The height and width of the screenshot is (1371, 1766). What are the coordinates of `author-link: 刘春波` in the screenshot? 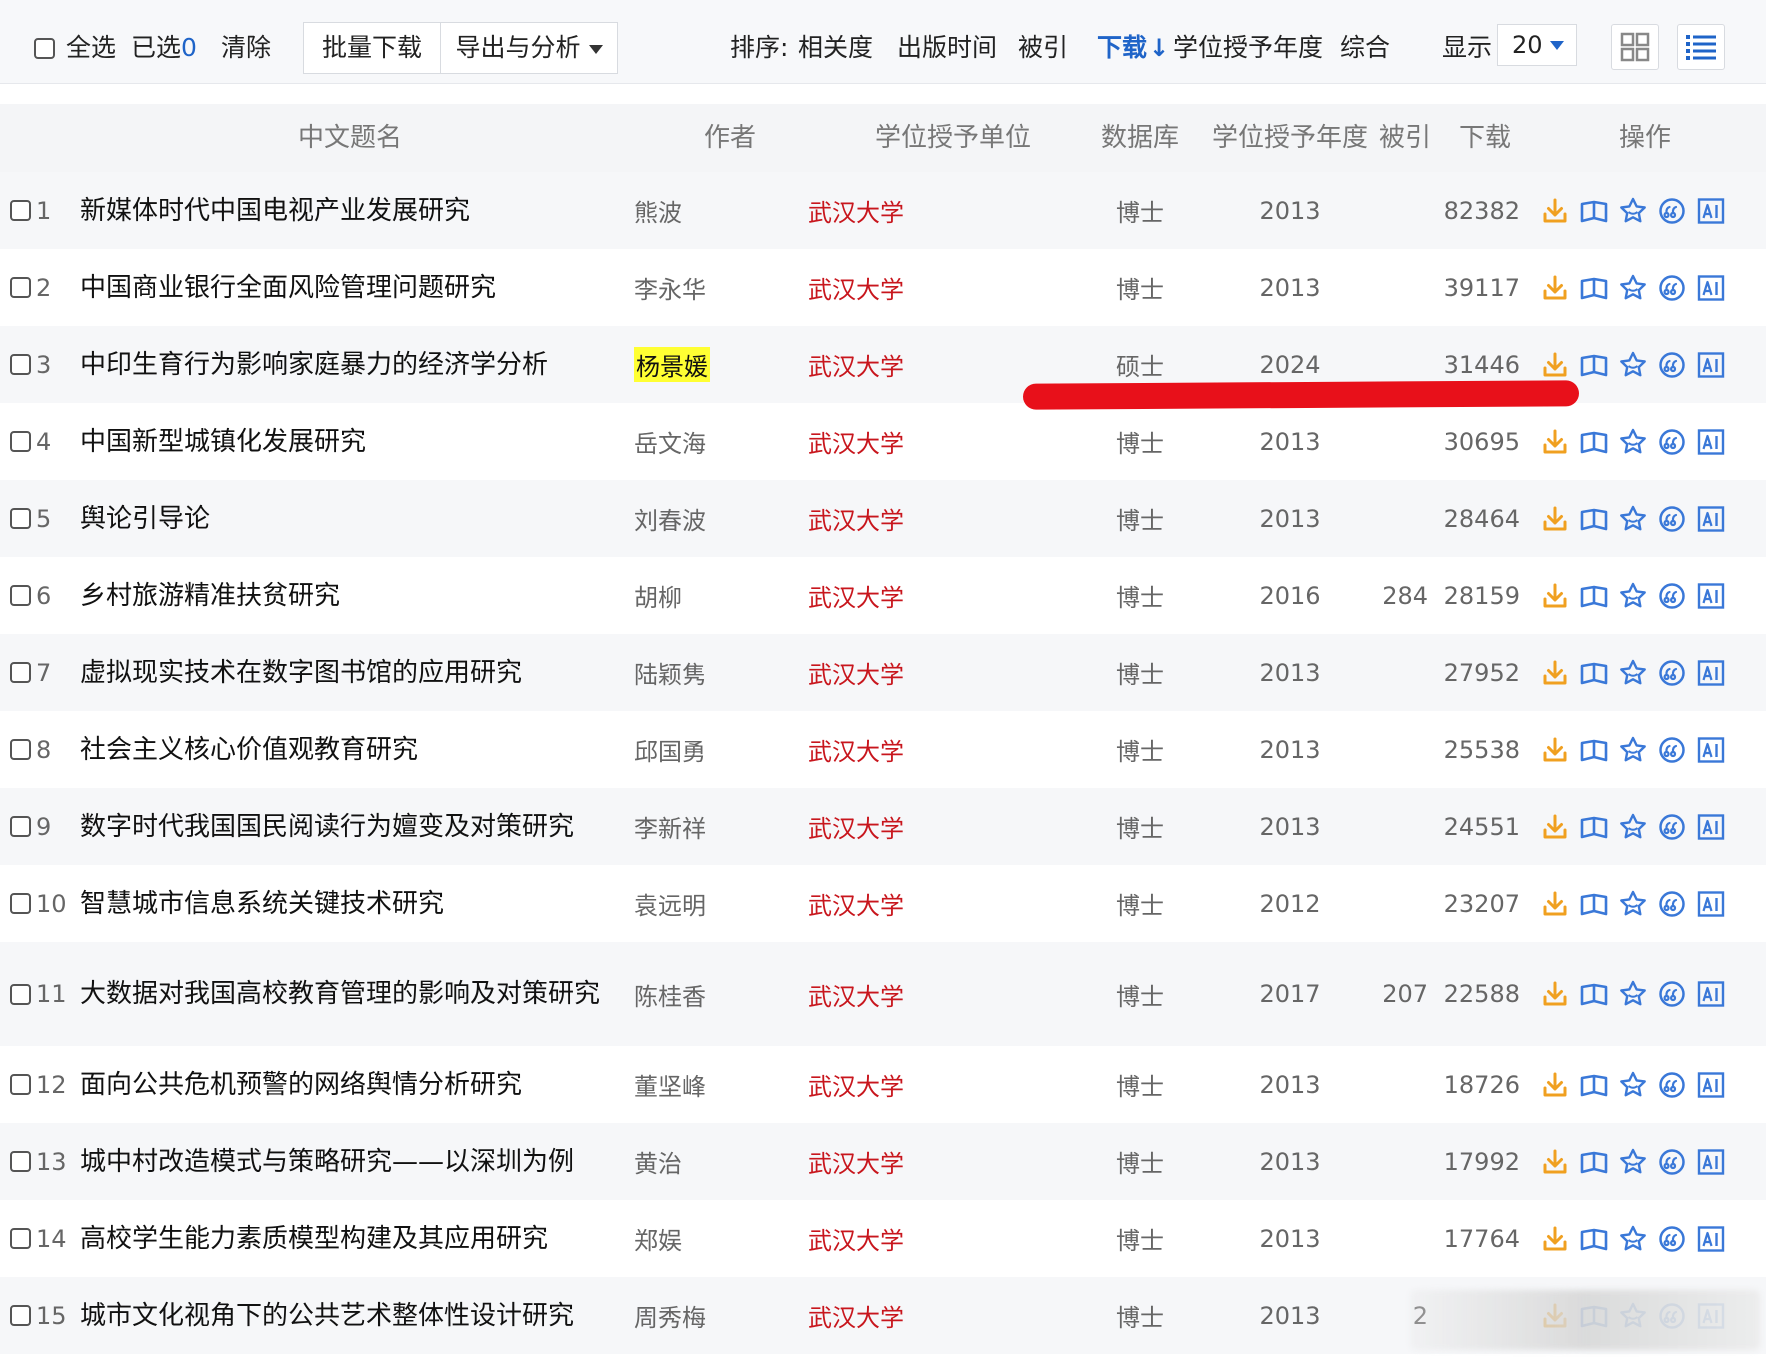 It's located at (689, 518).